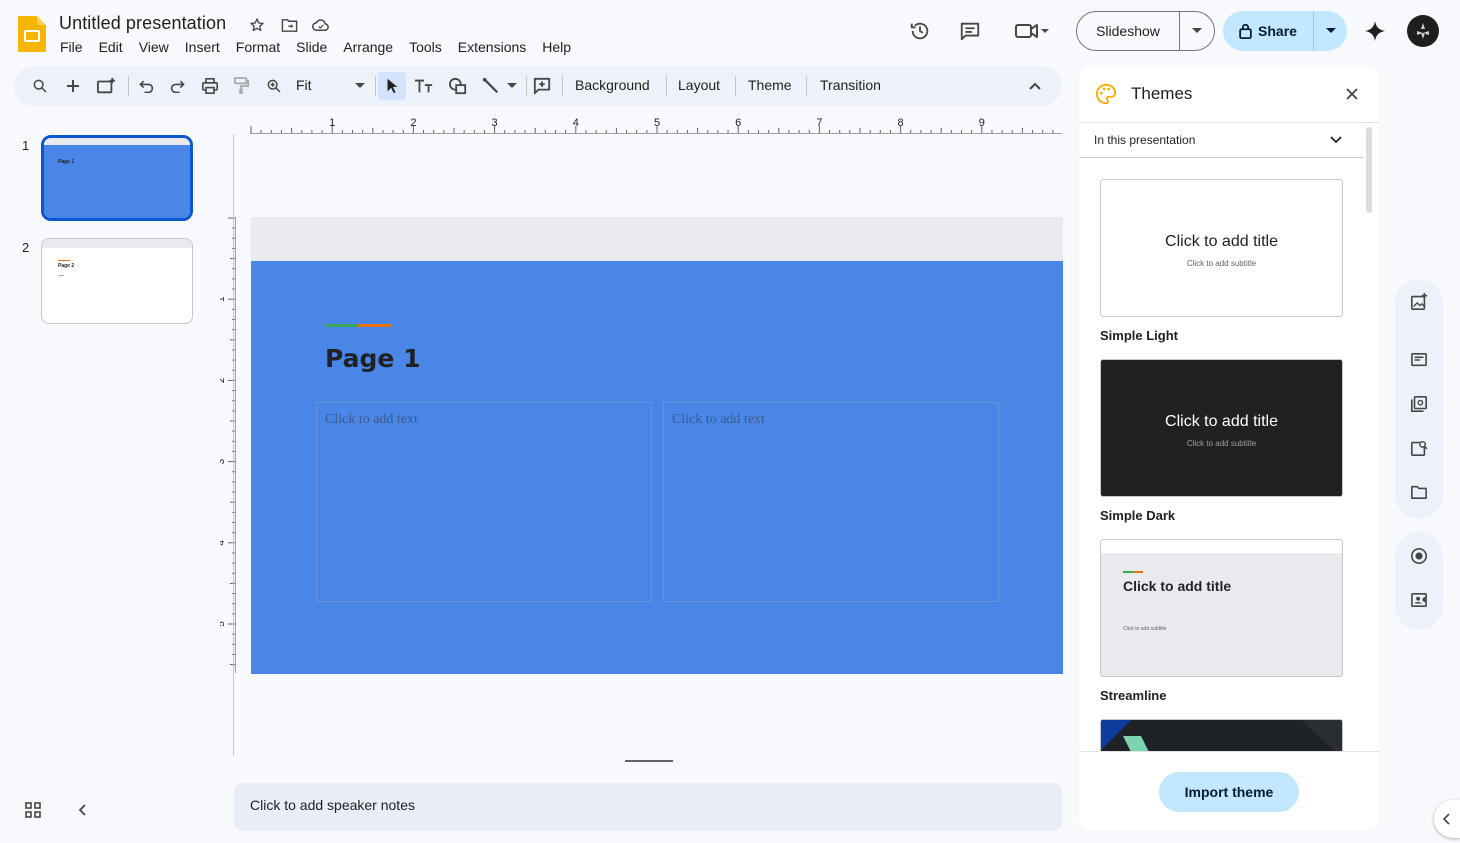 The height and width of the screenshot is (843, 1460). I want to click on menu-help: Help, so click(556, 47).